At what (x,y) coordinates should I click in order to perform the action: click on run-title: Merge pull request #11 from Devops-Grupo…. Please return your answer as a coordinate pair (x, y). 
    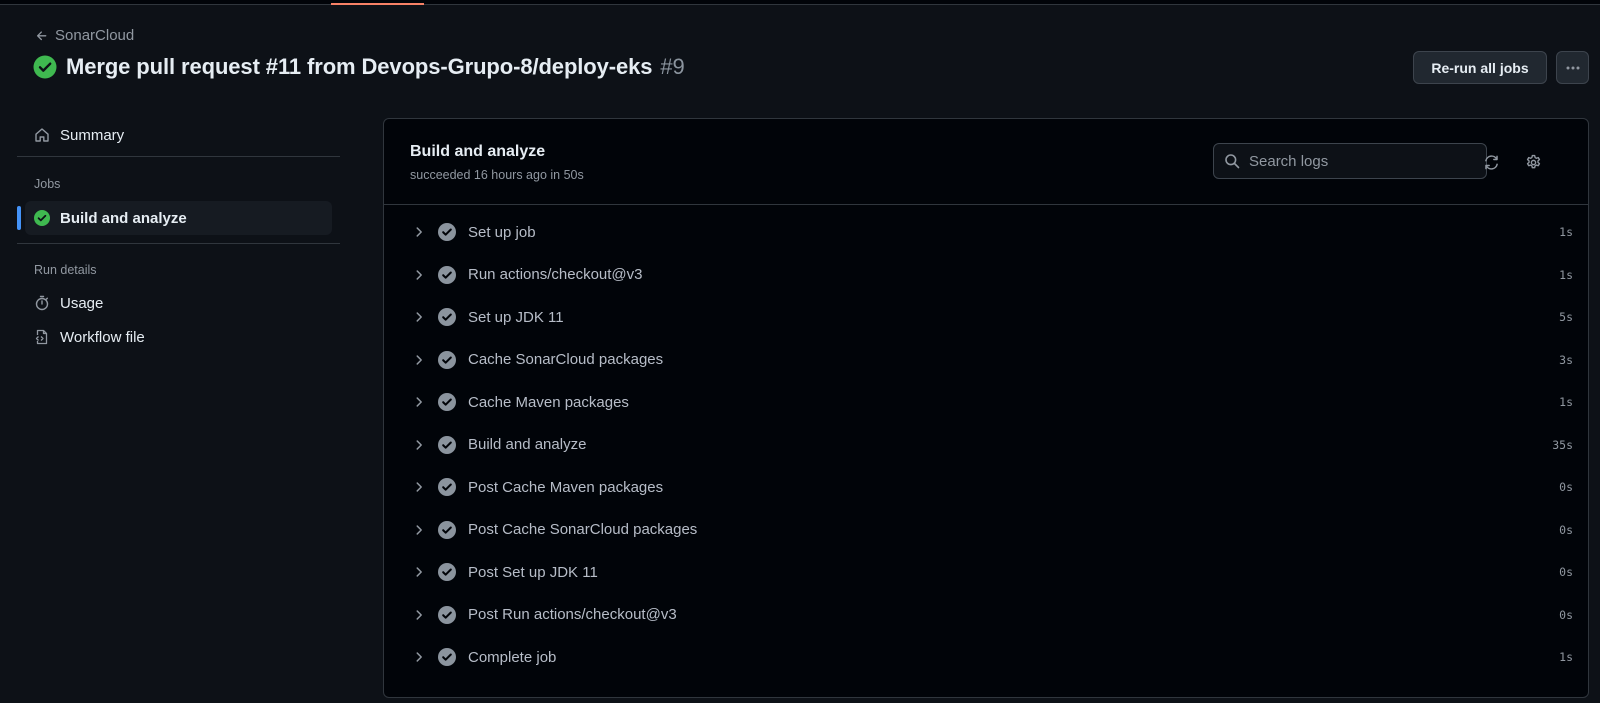
    Looking at the image, I should click on (359, 67).